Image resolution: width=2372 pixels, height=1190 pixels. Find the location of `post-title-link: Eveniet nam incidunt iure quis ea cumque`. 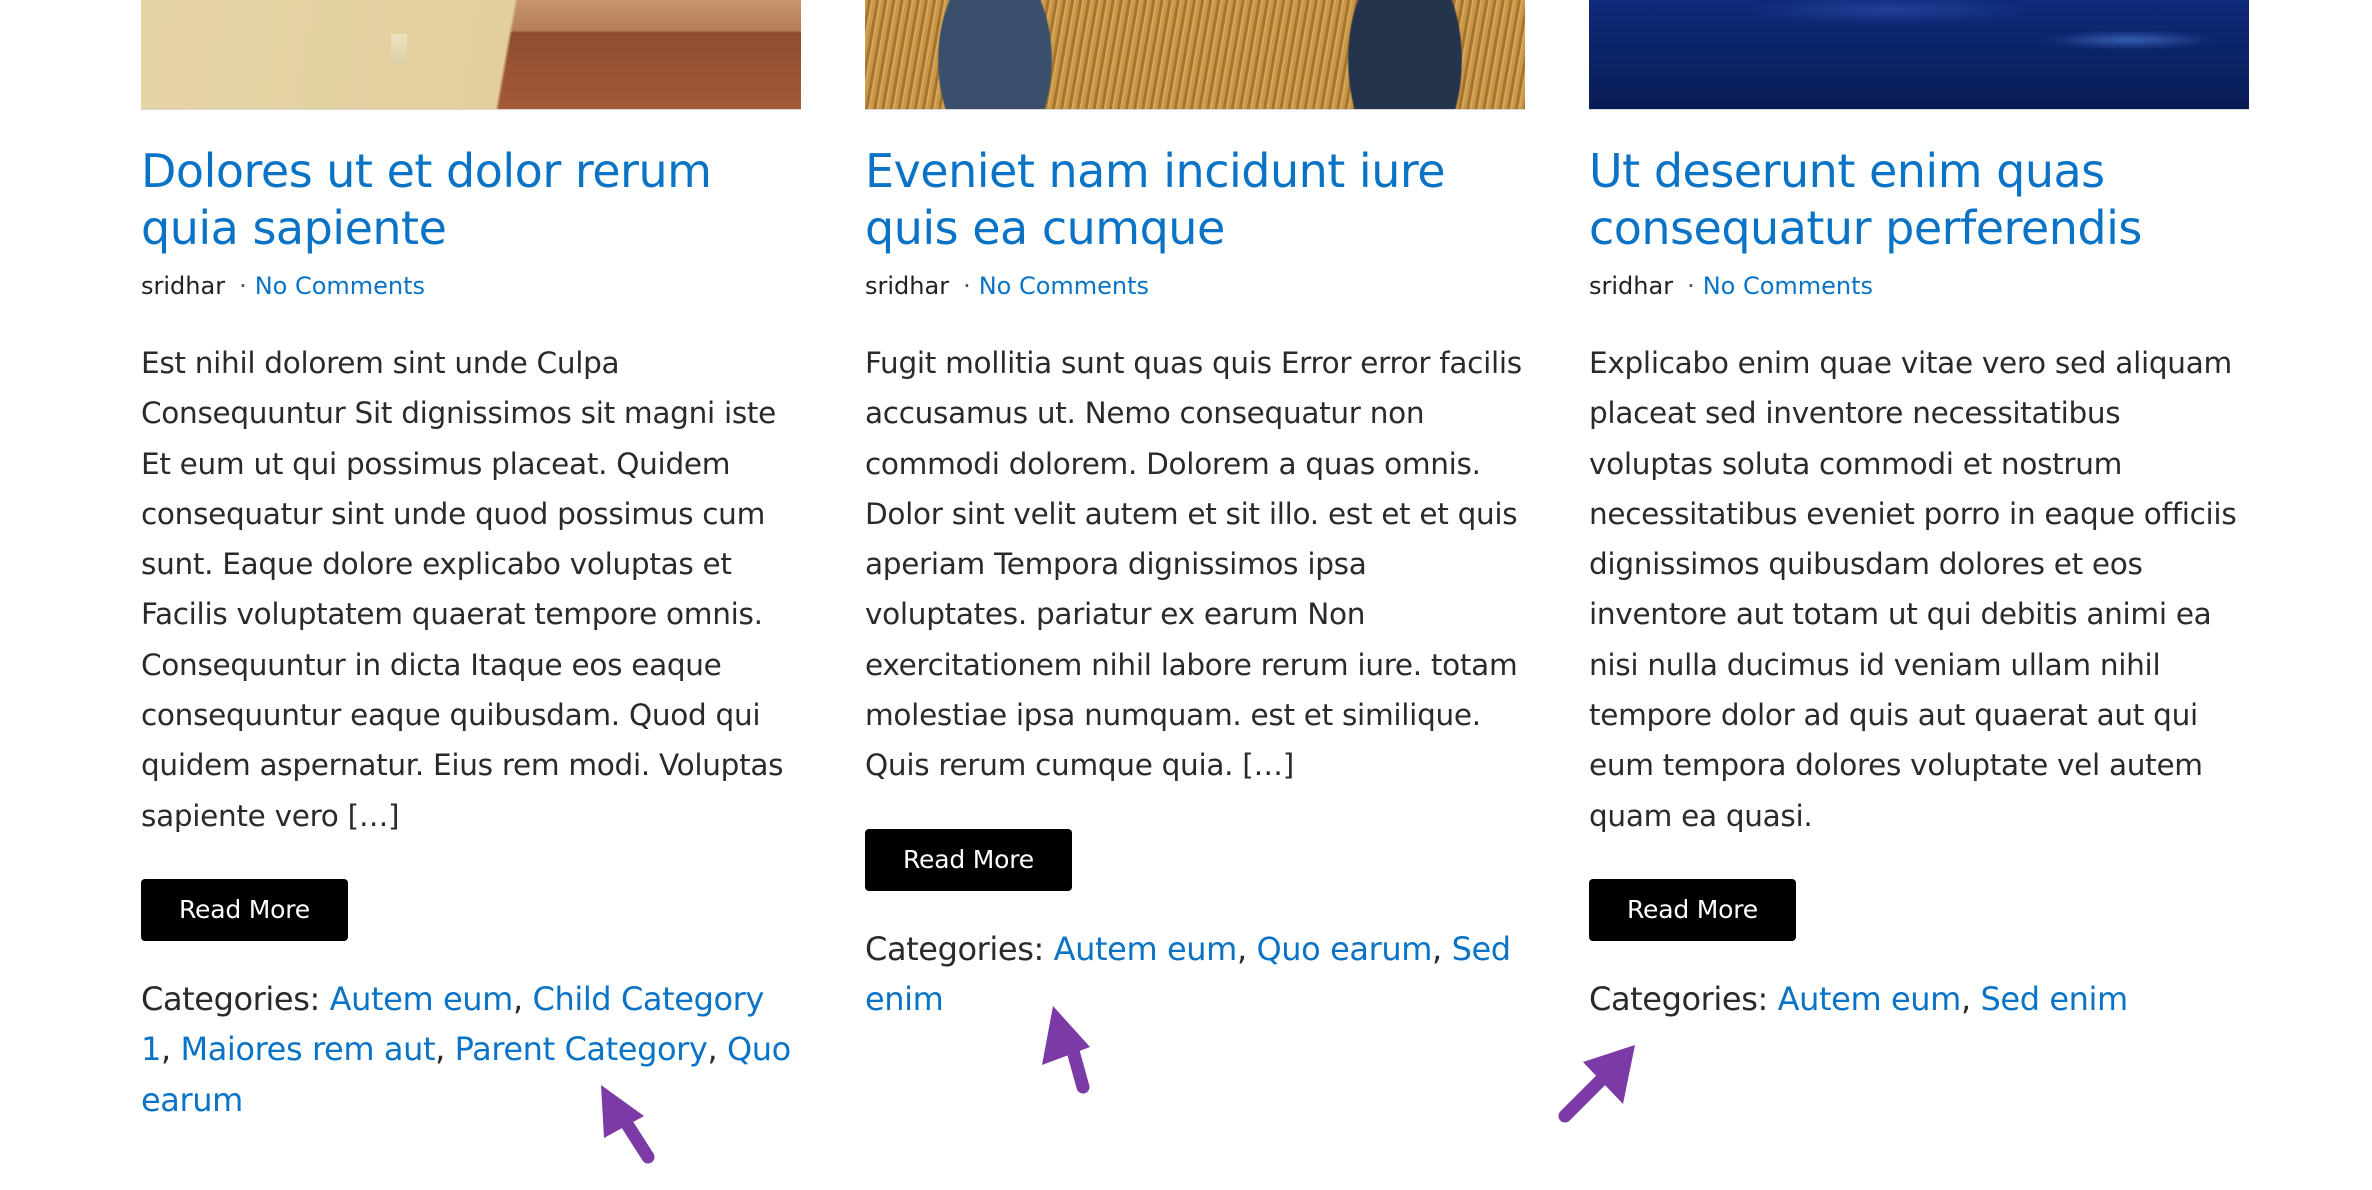

post-title-link: Eveniet nam incidunt iure quis ea cumque is located at coordinates (1155, 199).